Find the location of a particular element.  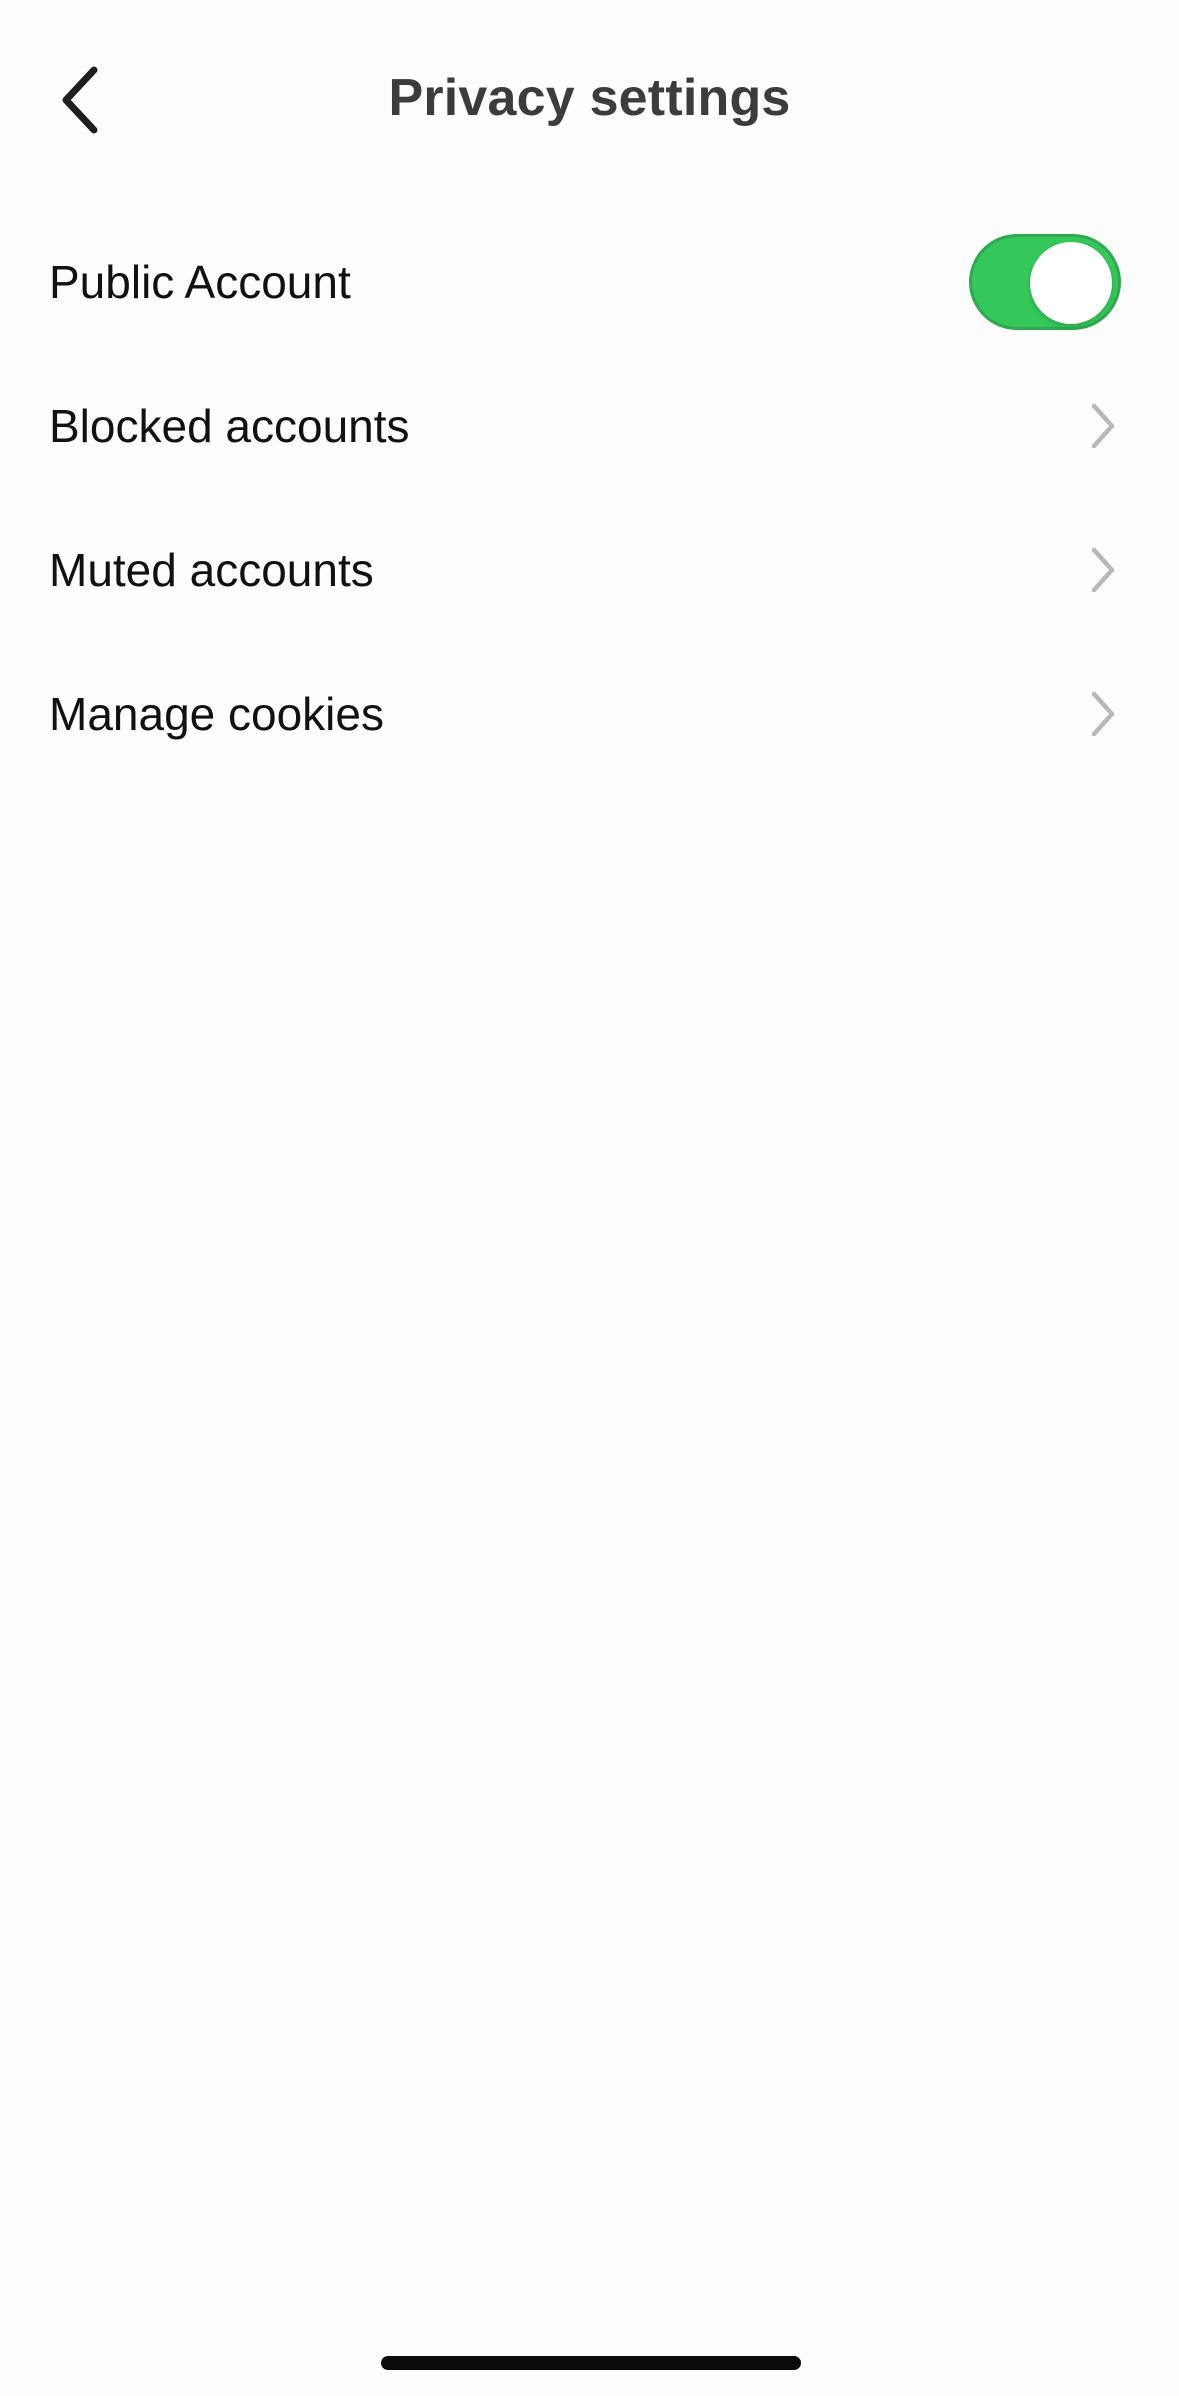

public-account-label: Public Account is located at coordinates (200, 282).